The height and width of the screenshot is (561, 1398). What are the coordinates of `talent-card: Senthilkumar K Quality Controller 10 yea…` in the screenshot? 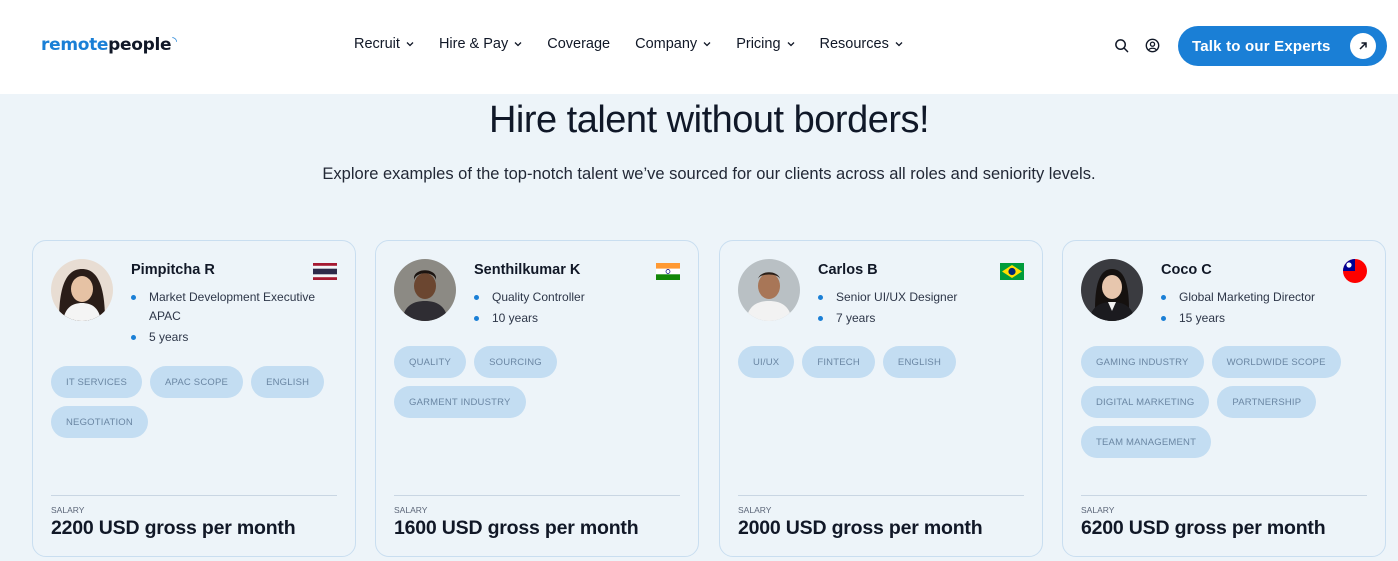 It's located at (537, 398).